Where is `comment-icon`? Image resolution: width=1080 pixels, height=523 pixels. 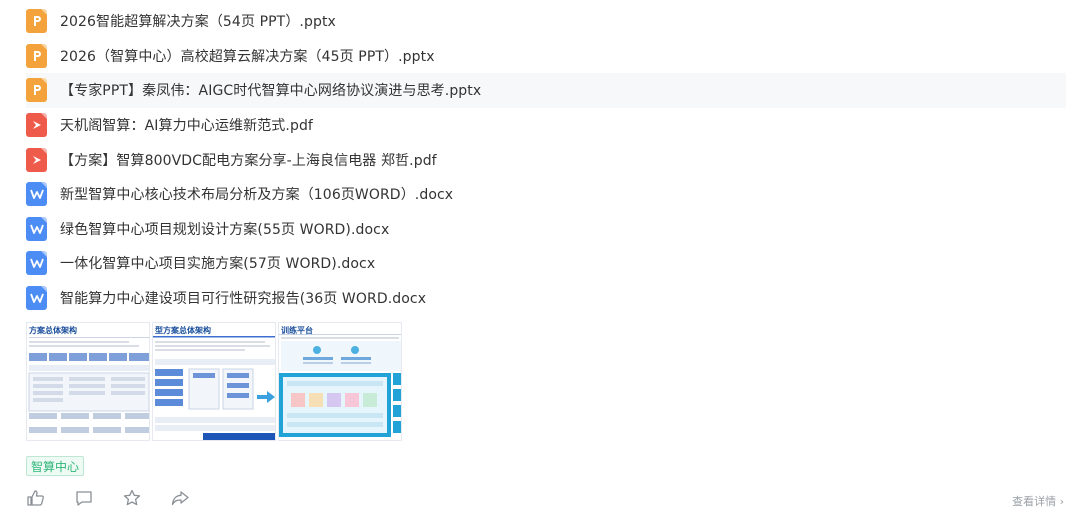
comment-icon is located at coordinates (84, 498).